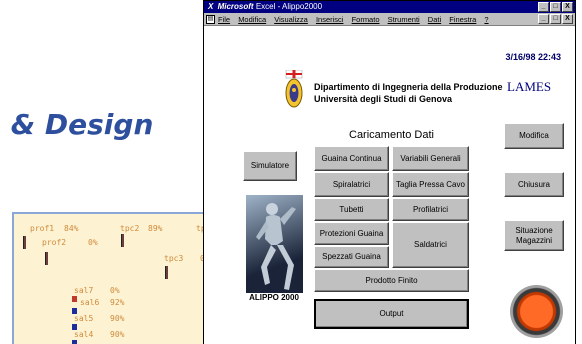 This screenshot has width=582, height=344. I want to click on spiralatrici-button: Spiralatrici, so click(351, 184).